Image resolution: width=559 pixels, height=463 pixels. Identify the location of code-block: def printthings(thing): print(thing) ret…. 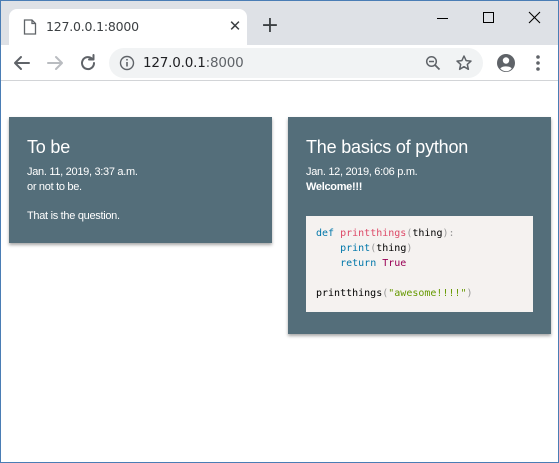
(419, 264).